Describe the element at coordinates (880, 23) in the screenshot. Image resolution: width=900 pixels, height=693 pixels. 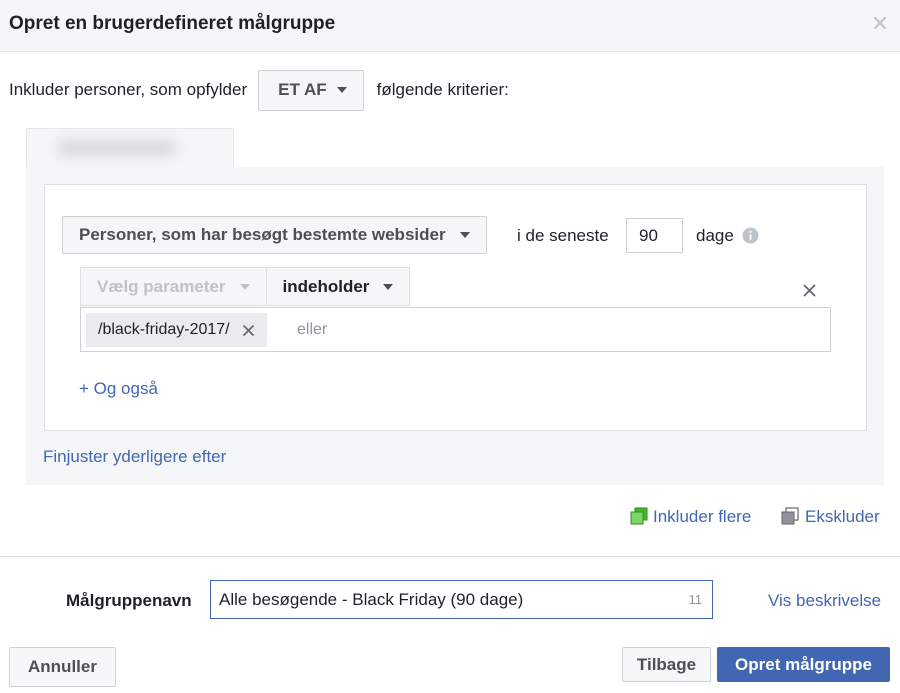
I see `close-icon` at that location.